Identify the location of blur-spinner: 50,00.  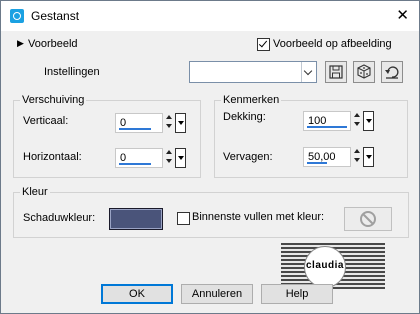
(339, 157).